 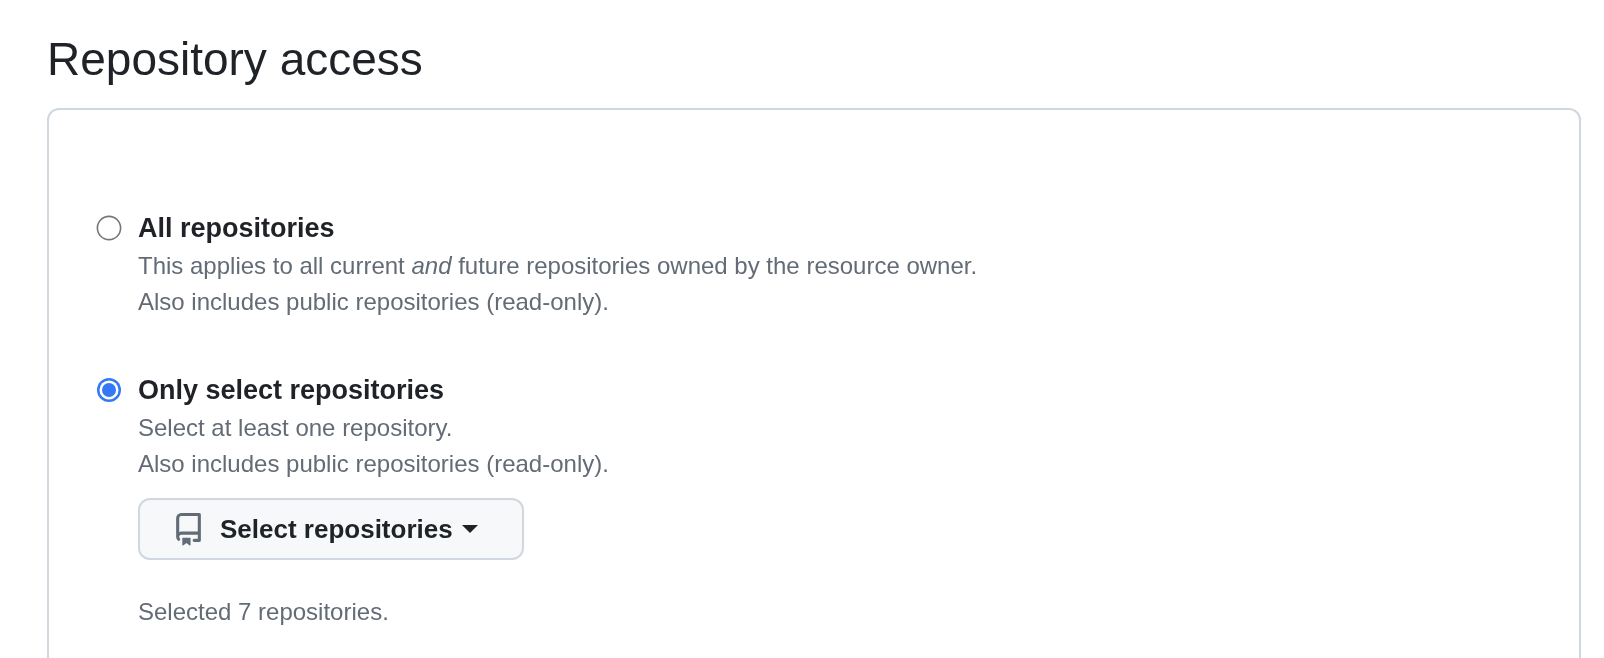 What do you see at coordinates (558, 266) in the screenshot?
I see `option-description: This applies to all current and future repositories owned by the resource owner.` at bounding box center [558, 266].